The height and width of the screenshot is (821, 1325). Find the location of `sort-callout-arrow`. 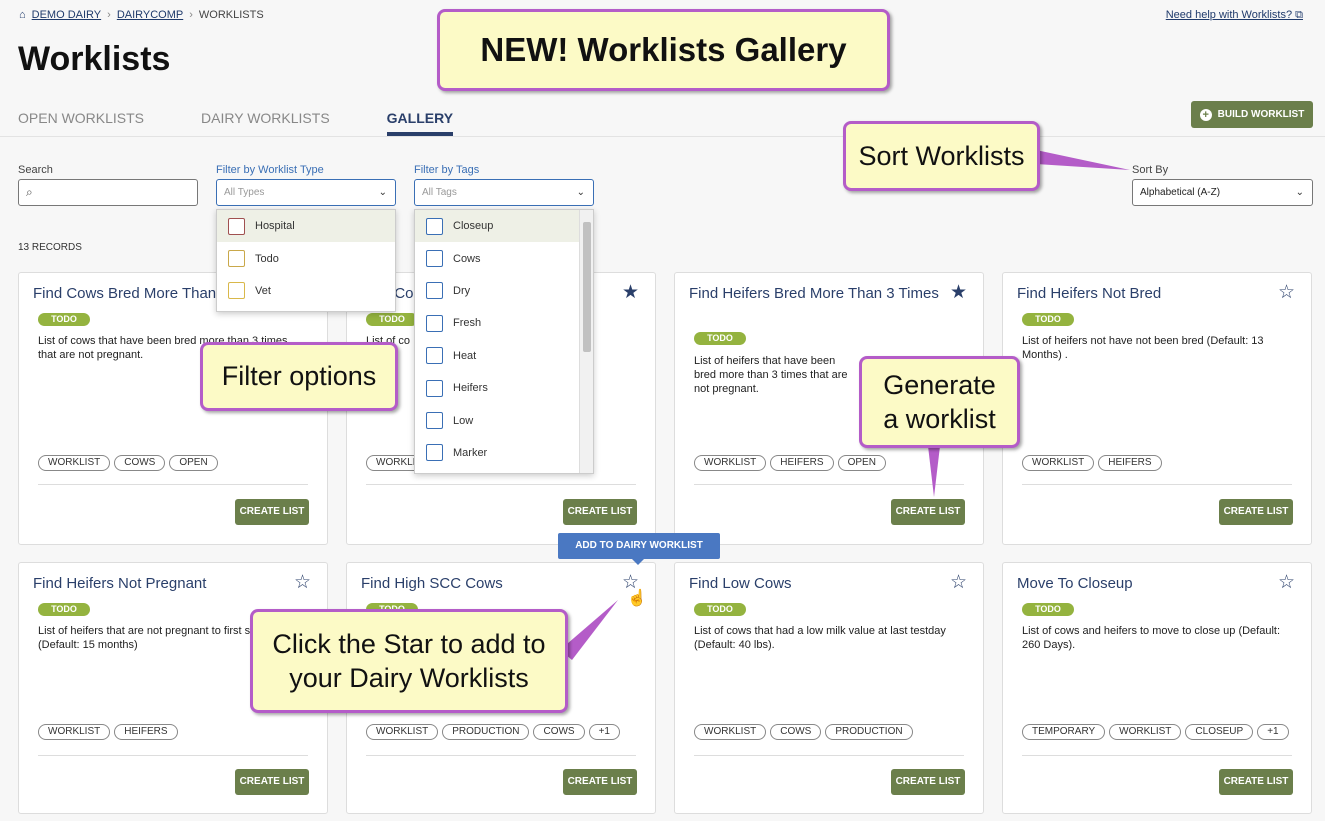

sort-callout-arrow is located at coordinates (1083, 160).